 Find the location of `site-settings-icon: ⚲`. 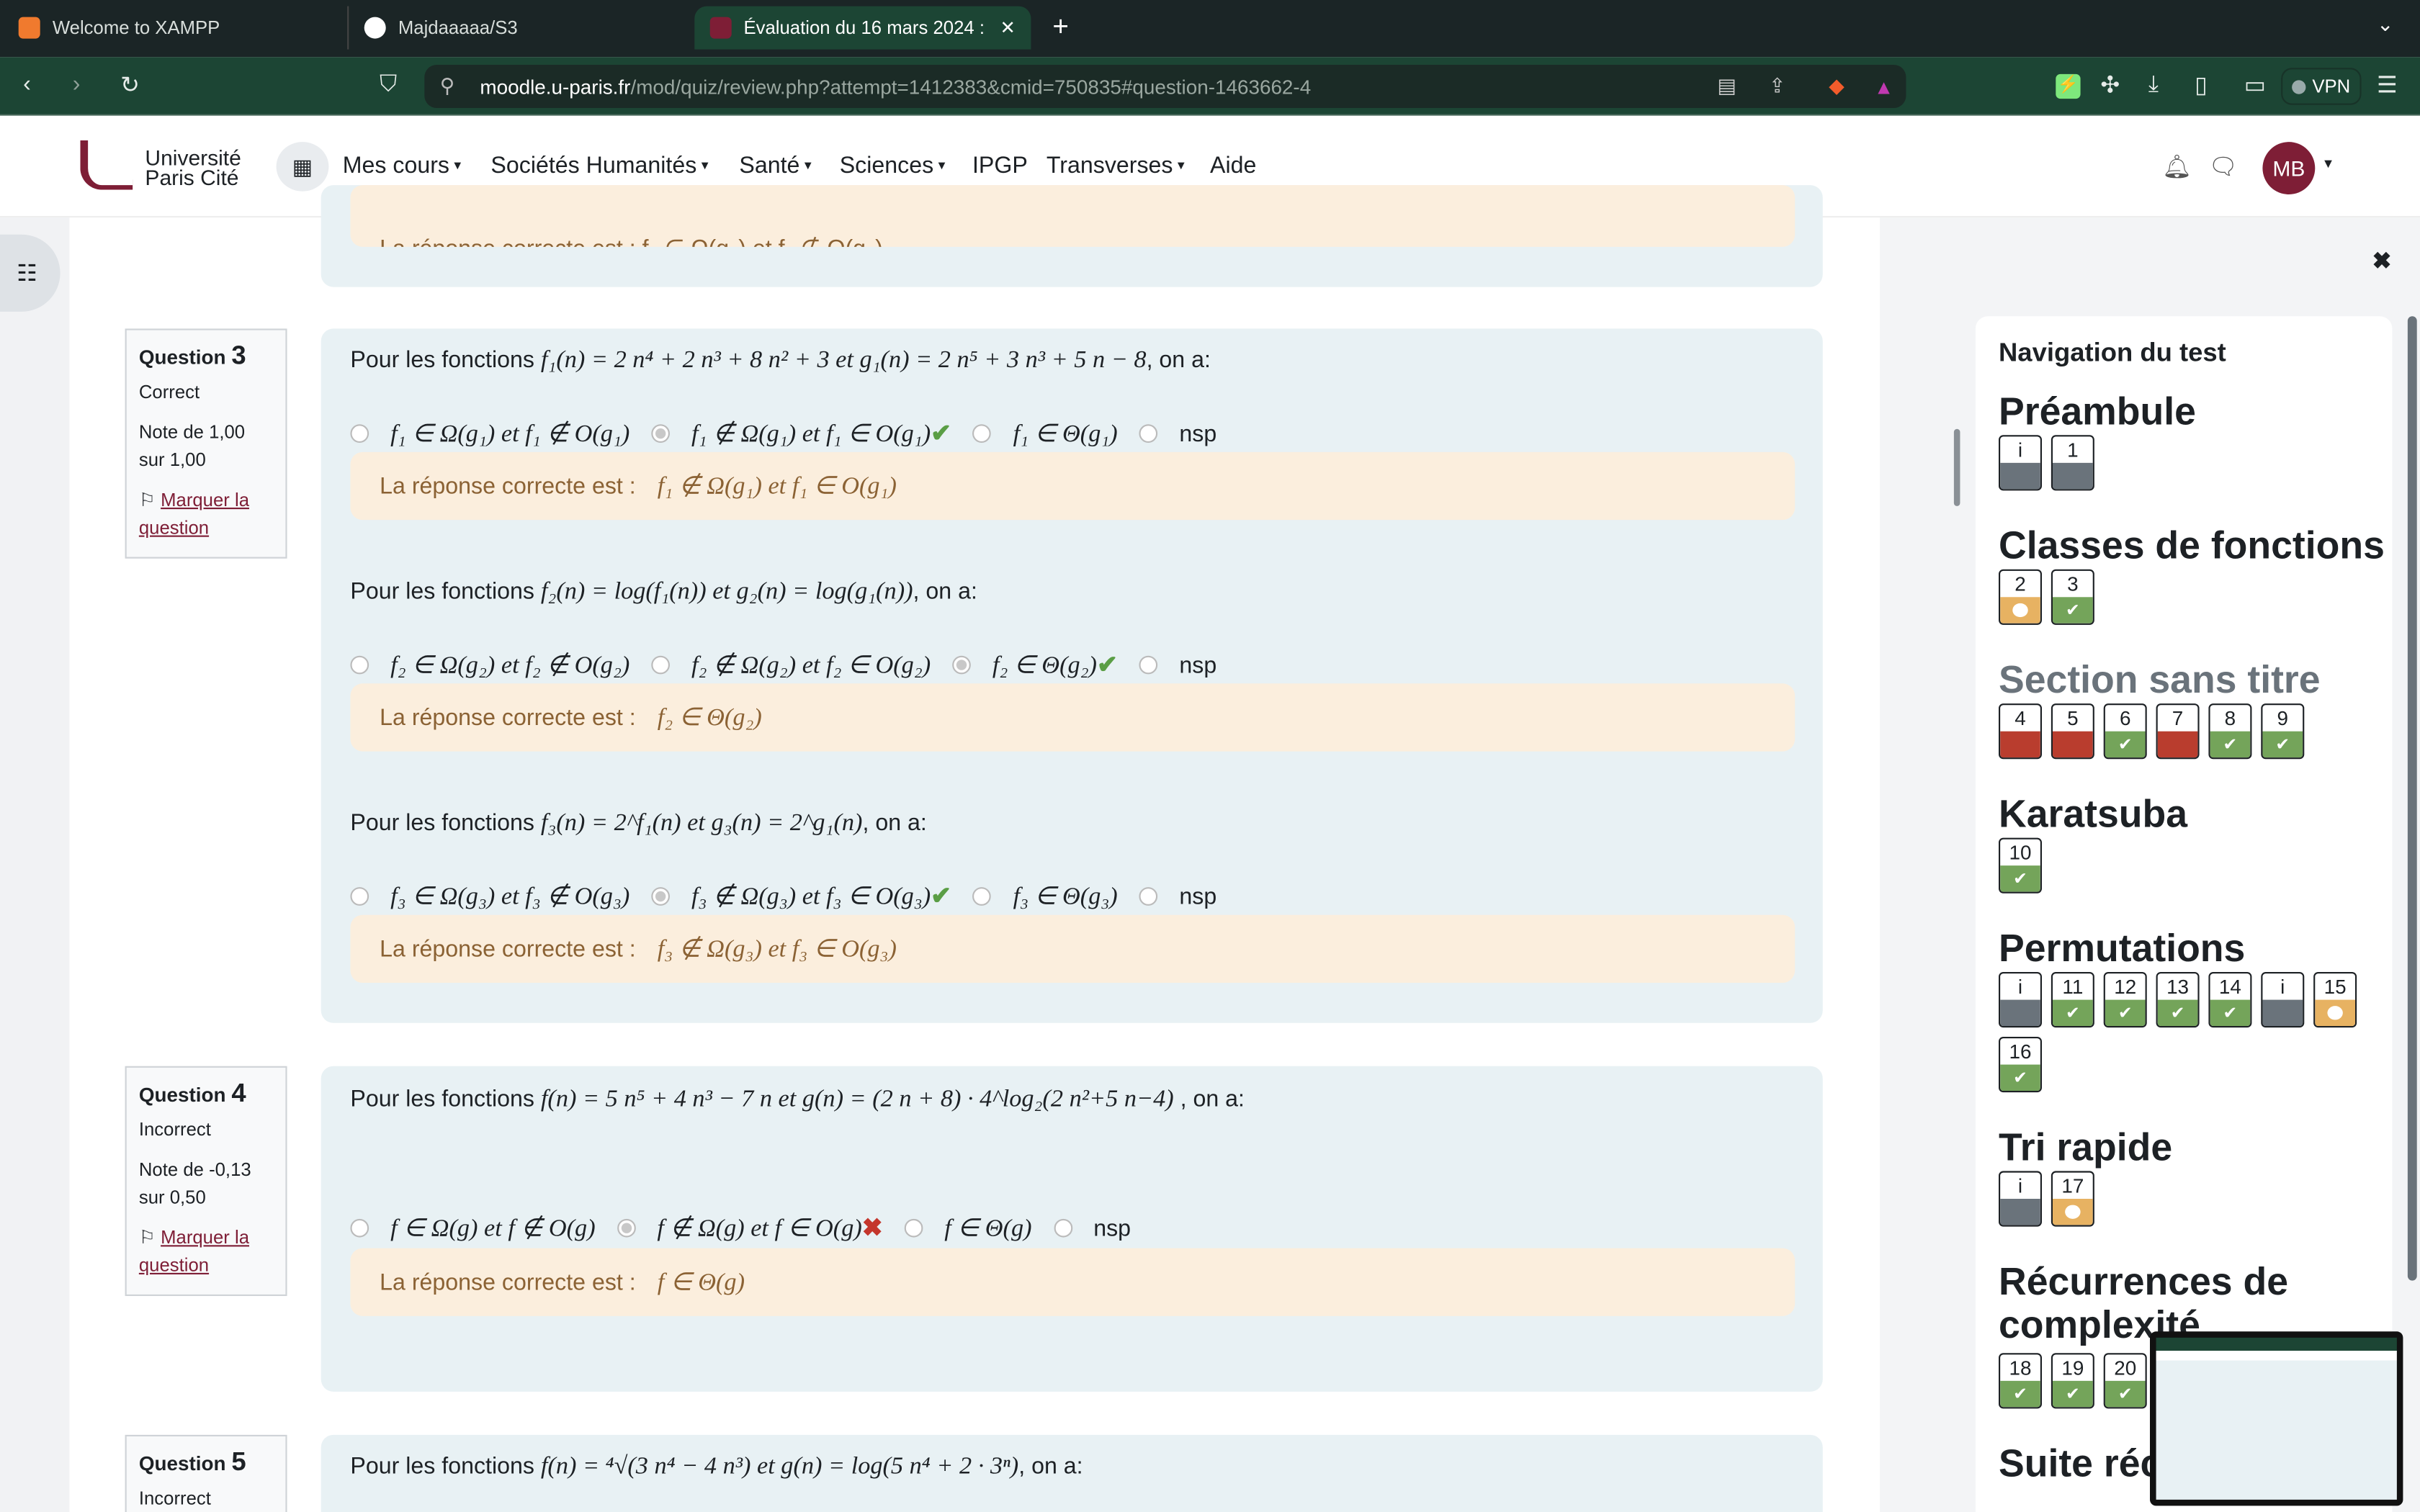

site-settings-icon: ⚲ is located at coordinates (447, 86).